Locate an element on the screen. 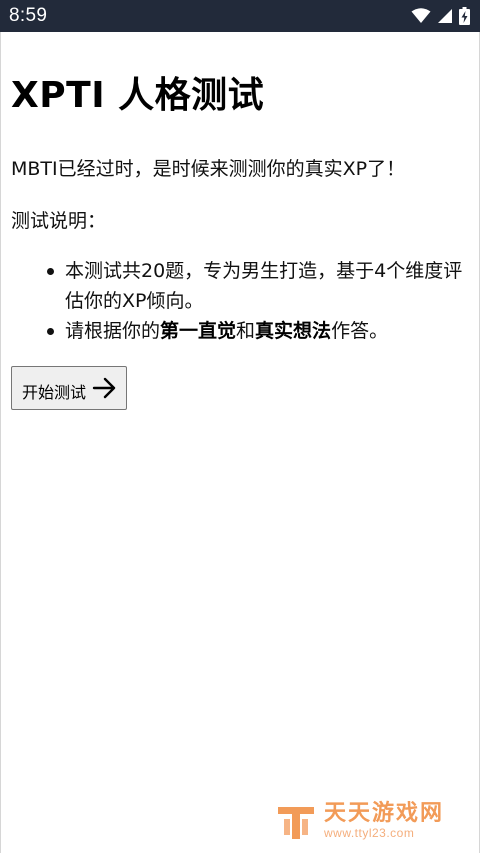 This screenshot has height=853, width=480. instruction-emphasis: 第一直觉 is located at coordinates (198, 331).